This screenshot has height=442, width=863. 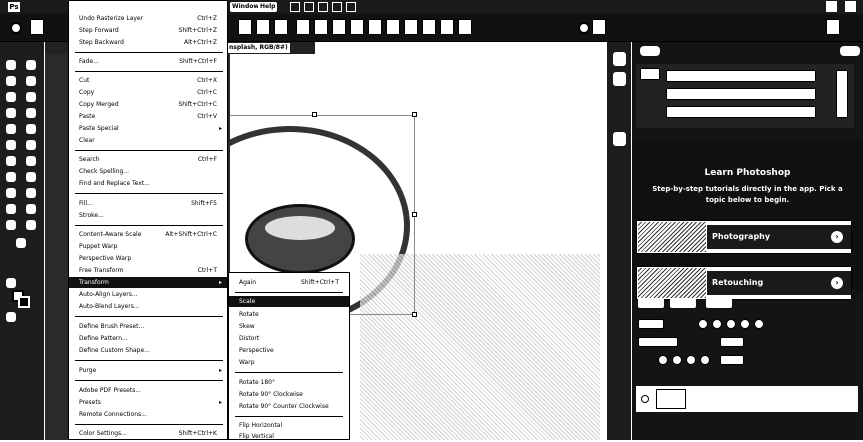 What do you see at coordinates (447, 27) in the screenshot?
I see `3d-slide-icon` at bounding box center [447, 27].